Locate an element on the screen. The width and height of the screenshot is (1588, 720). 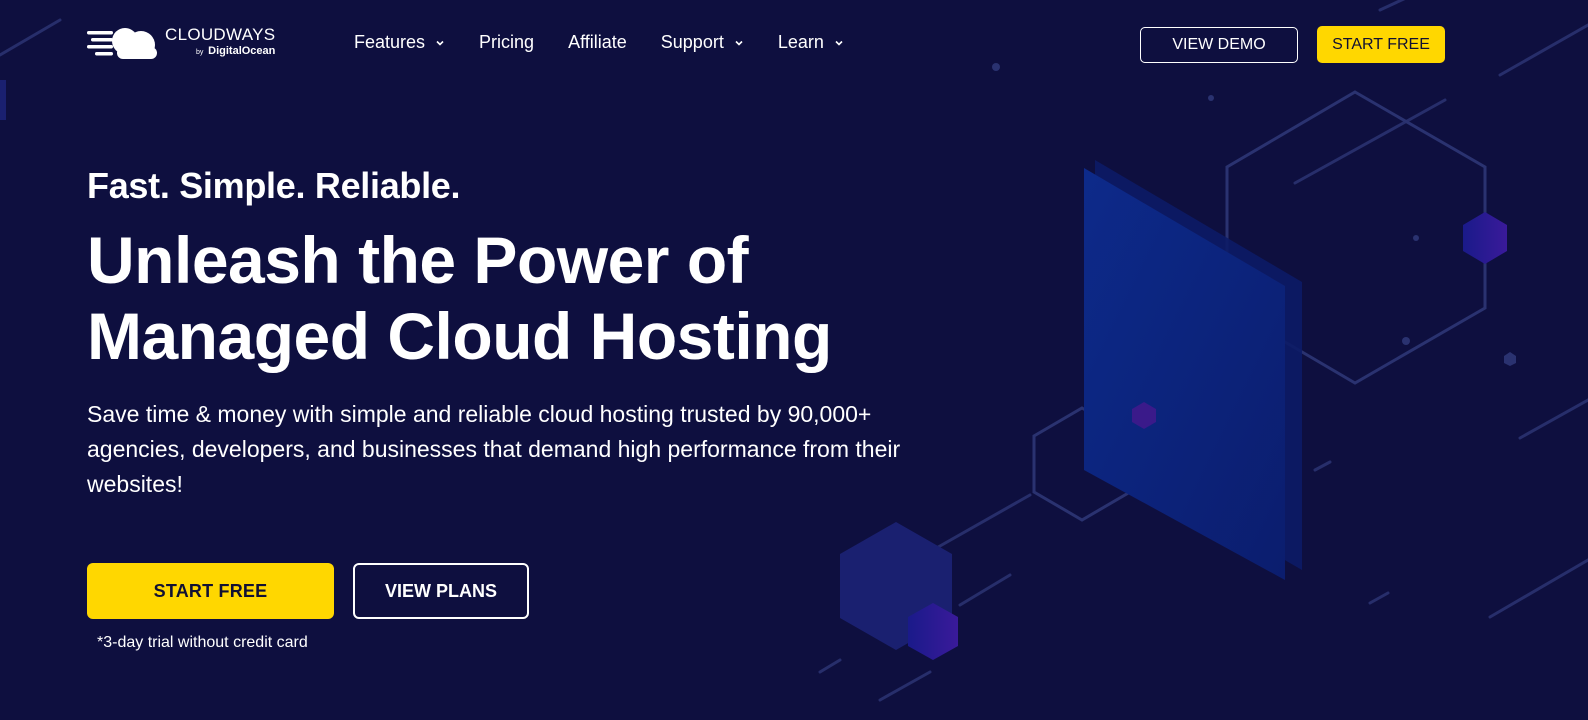
nav-pricing: Pricing is located at coordinates (506, 42).